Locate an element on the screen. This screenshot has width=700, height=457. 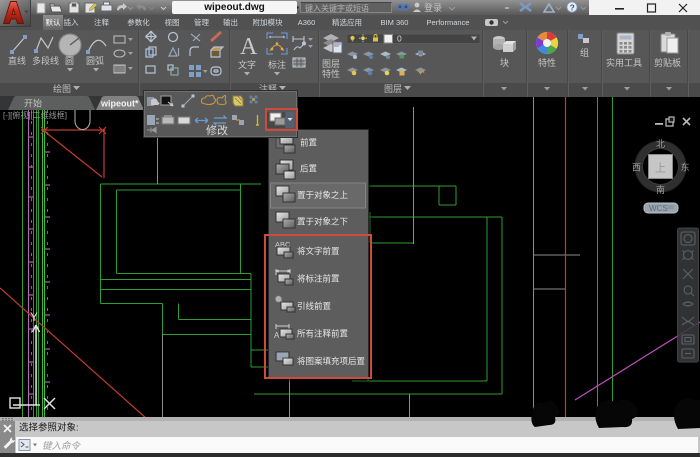
svg-text: 多段线 is located at coordinates (45, 60).